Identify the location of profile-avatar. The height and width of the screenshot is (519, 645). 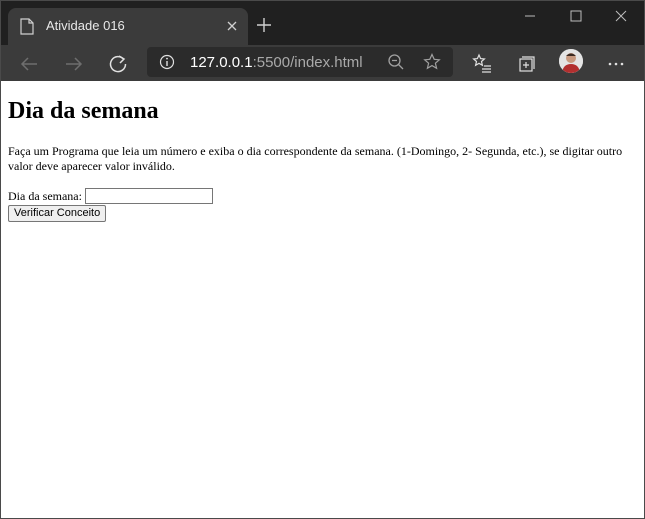
(571, 61).